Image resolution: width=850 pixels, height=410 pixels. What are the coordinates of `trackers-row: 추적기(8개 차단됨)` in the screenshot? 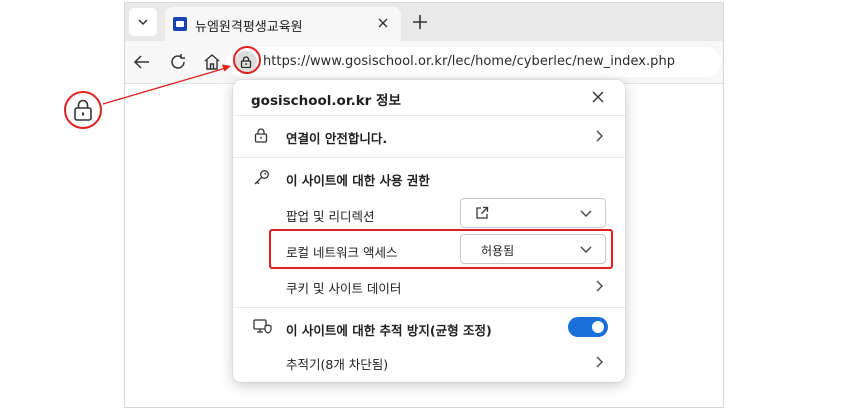 It's located at (429, 362).